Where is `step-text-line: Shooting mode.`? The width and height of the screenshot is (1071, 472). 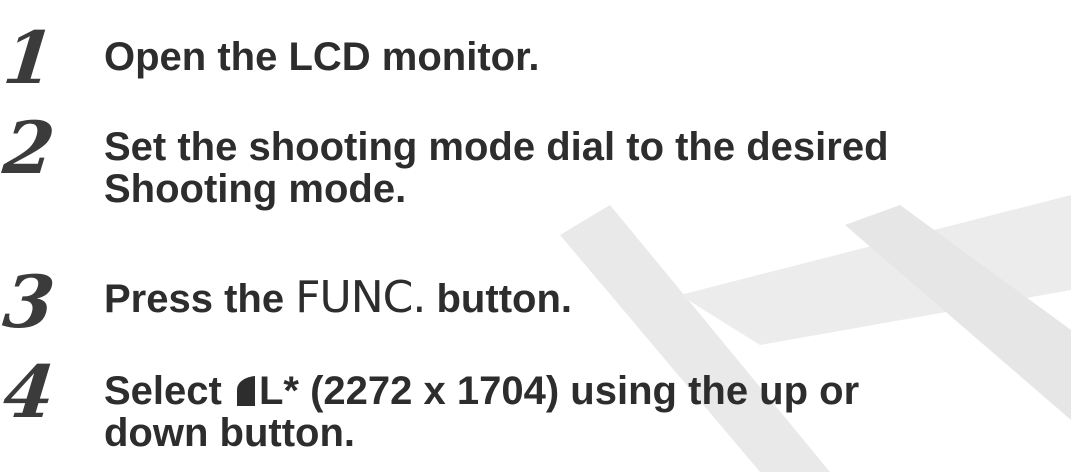
step-text-line: Shooting mode. is located at coordinates (255, 189).